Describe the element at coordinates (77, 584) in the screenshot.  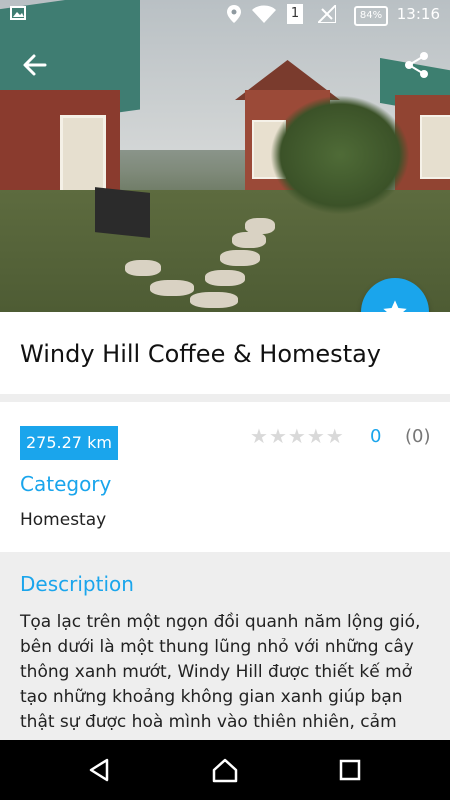
I see `description-label: Description` at that location.